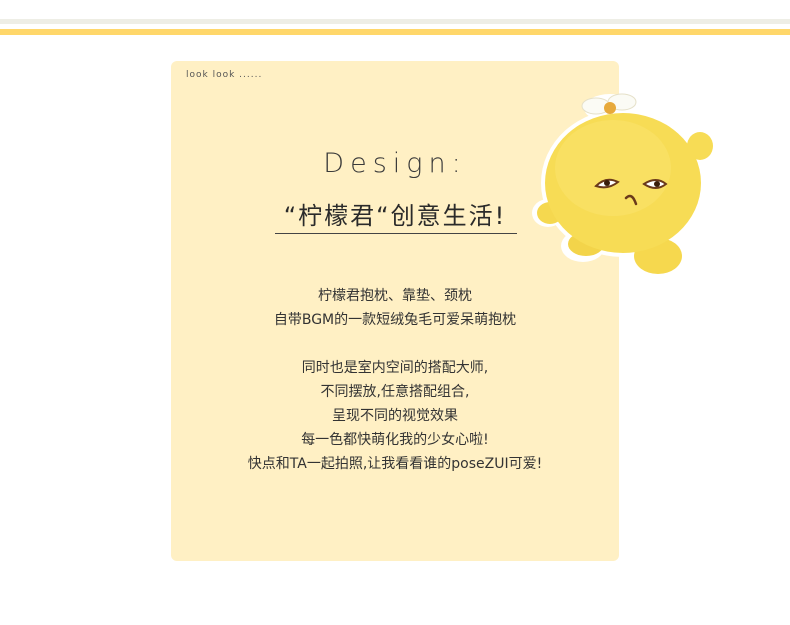 This screenshot has height=625, width=790. I want to click on description-line: 自带BGM的一款短绒兔毛可爱呆萌抱枕, so click(395, 320).